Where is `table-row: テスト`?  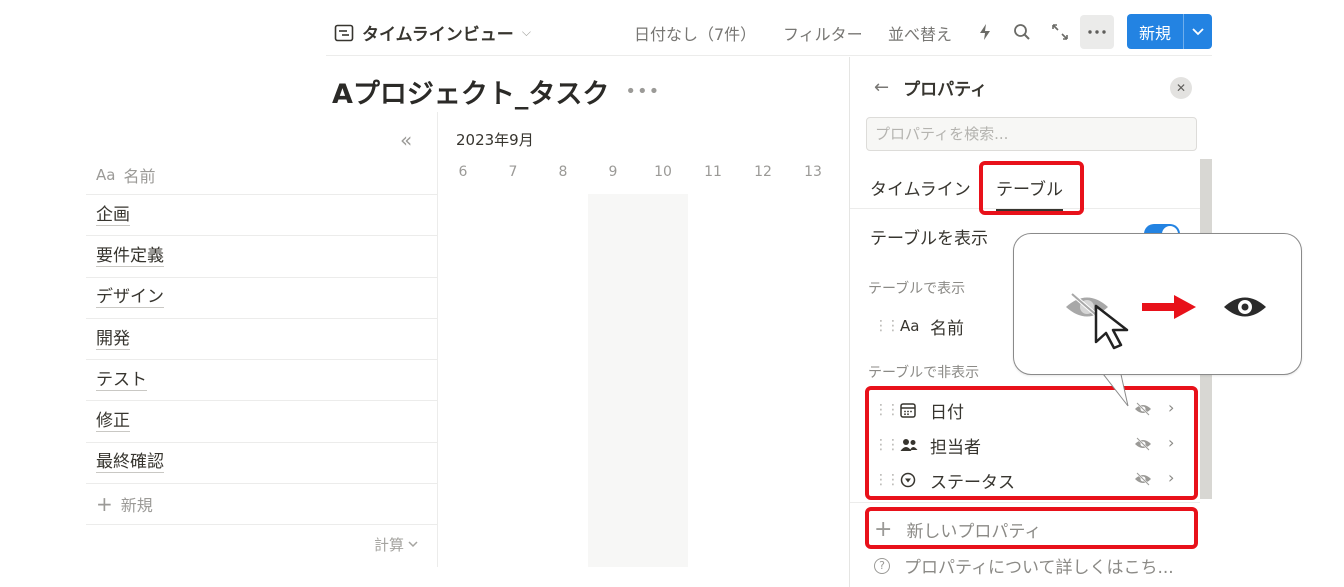 table-row: テスト is located at coordinates (261, 381).